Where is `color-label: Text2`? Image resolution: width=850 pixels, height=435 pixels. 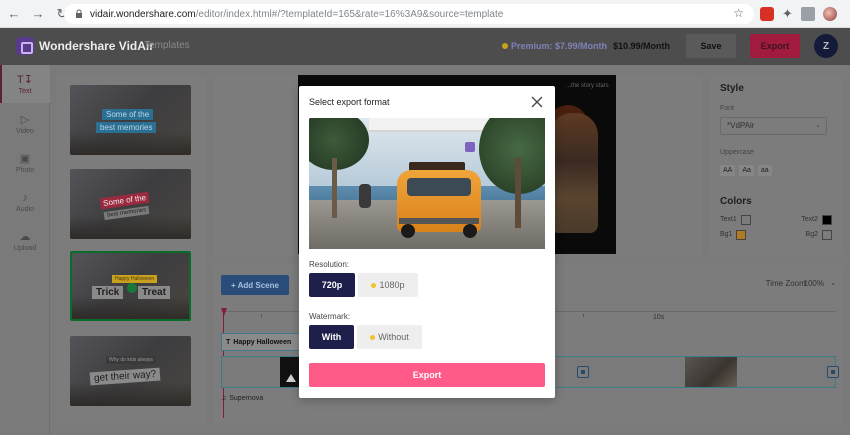
color-label: Text2 is located at coordinates (809, 219).